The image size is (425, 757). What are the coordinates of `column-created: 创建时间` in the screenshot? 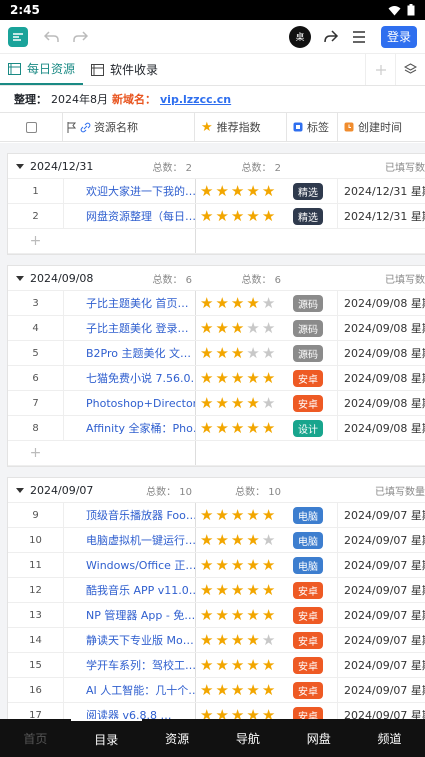 It's located at (381, 127).